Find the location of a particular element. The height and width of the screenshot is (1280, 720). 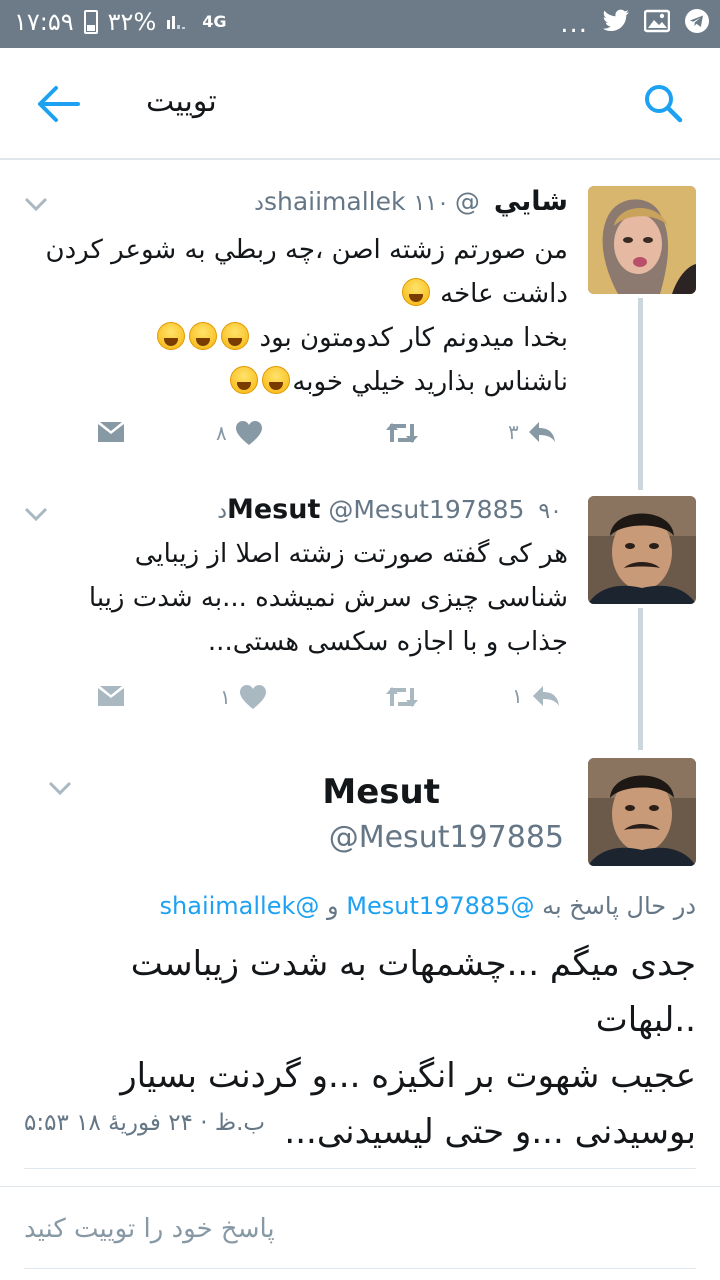

tweet-line: شناسی چیزی سرش نمیشده ...به شدت زیبا is located at coordinates (328, 598).